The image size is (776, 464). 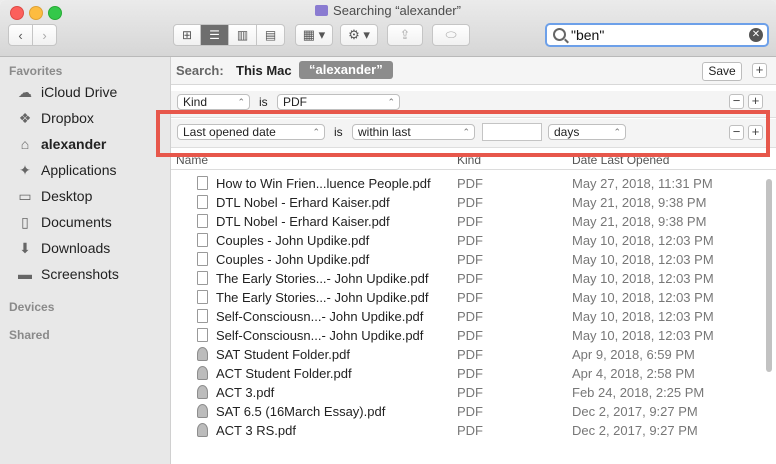 I want to click on tags-button: ⬭, so click(x=451, y=35).